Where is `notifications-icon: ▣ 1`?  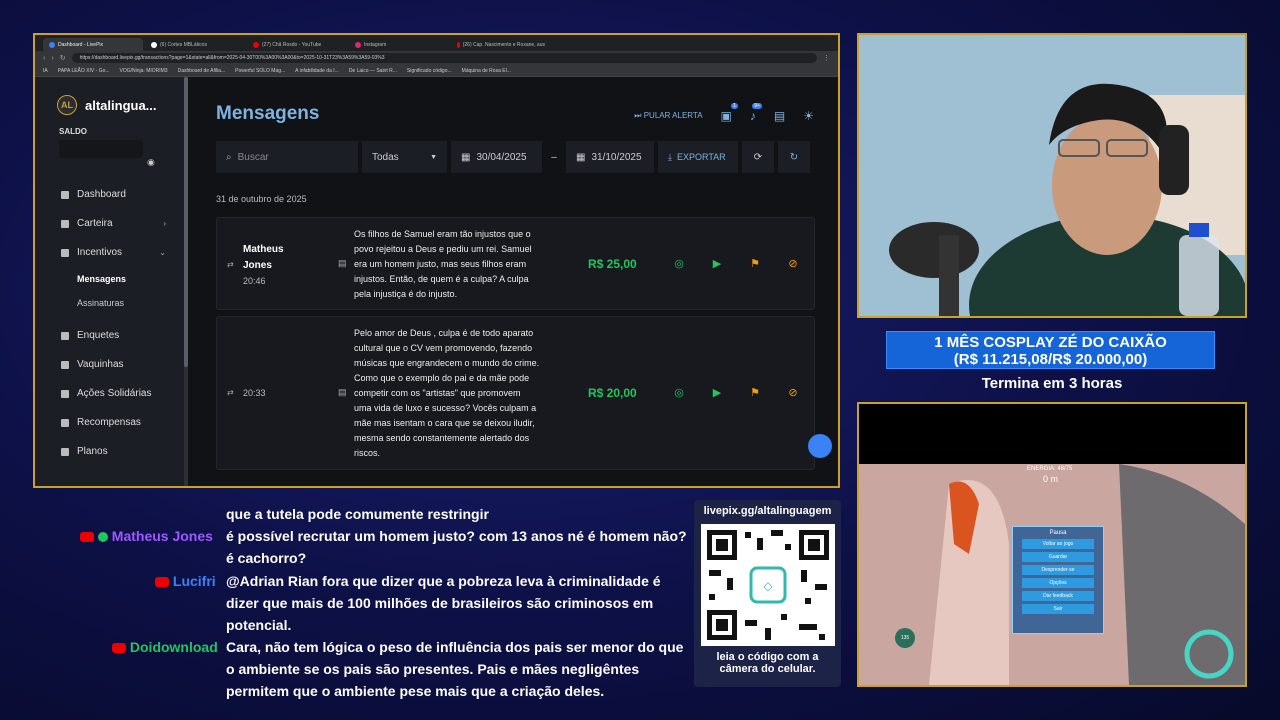
notifications-icon: ▣ 1 is located at coordinates (729, 113).